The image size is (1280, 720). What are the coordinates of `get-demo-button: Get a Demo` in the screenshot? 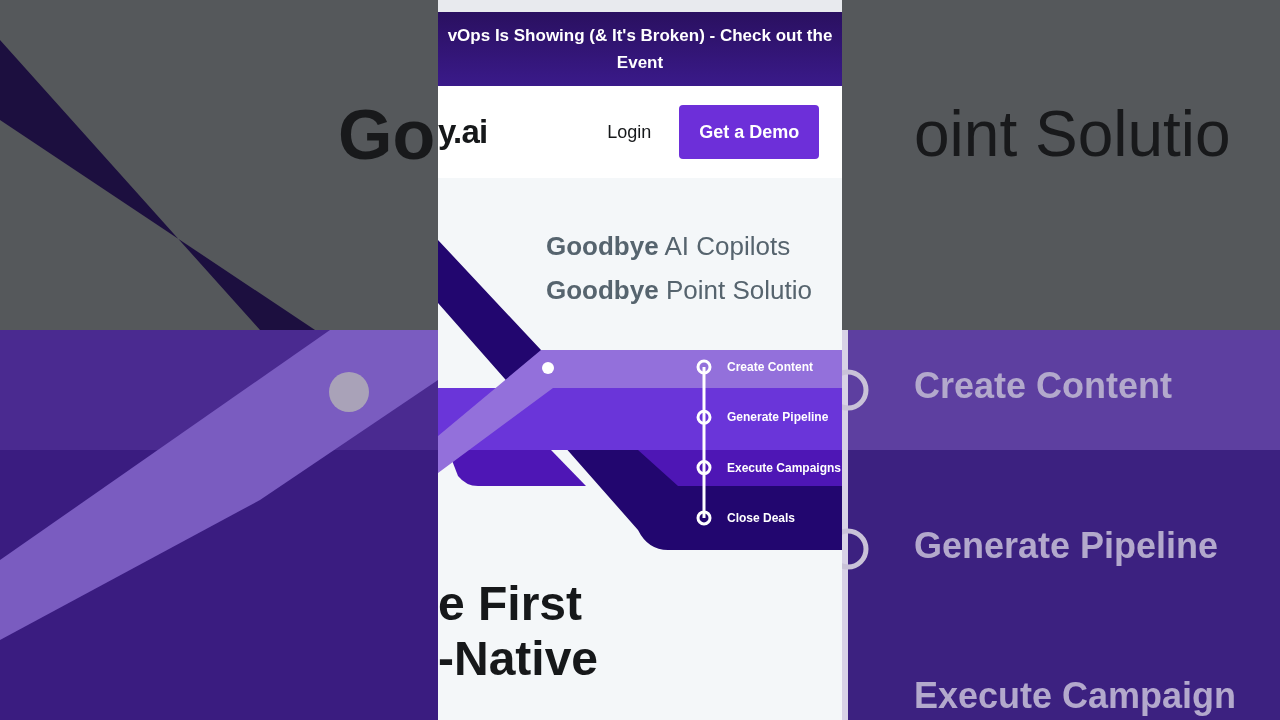 It's located at (749, 132).